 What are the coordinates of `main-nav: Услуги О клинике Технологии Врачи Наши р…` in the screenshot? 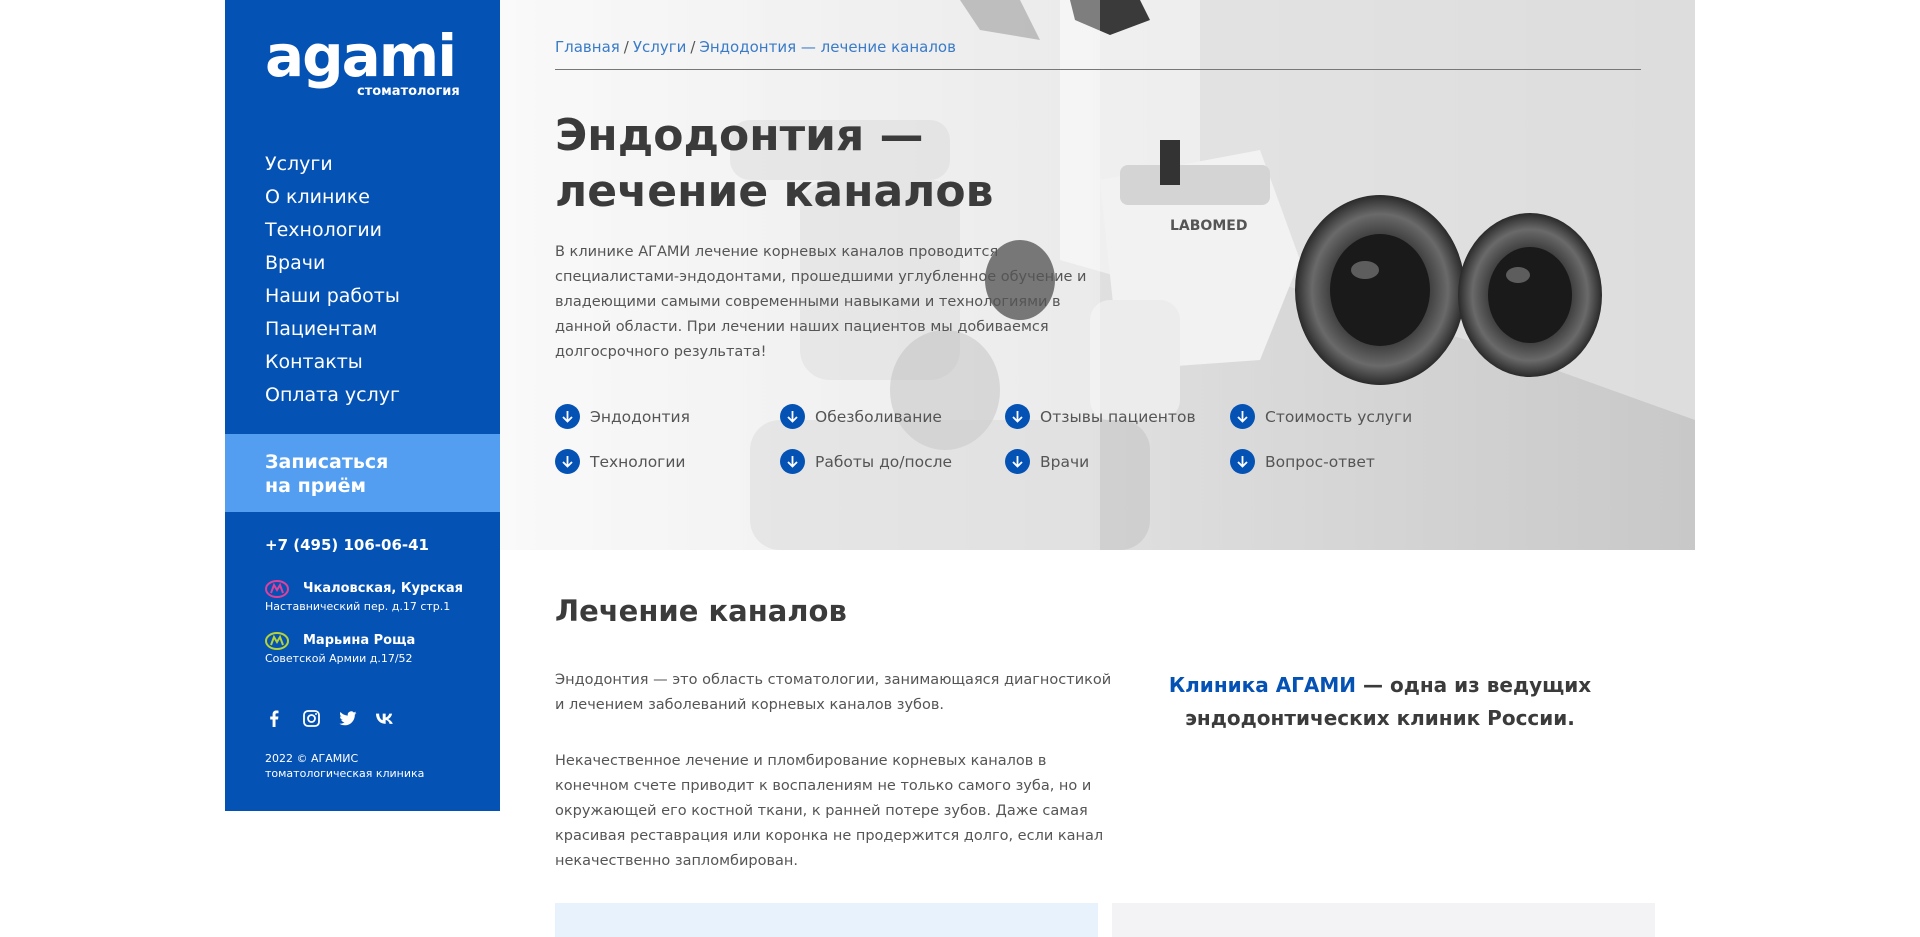 It's located at (332, 280).